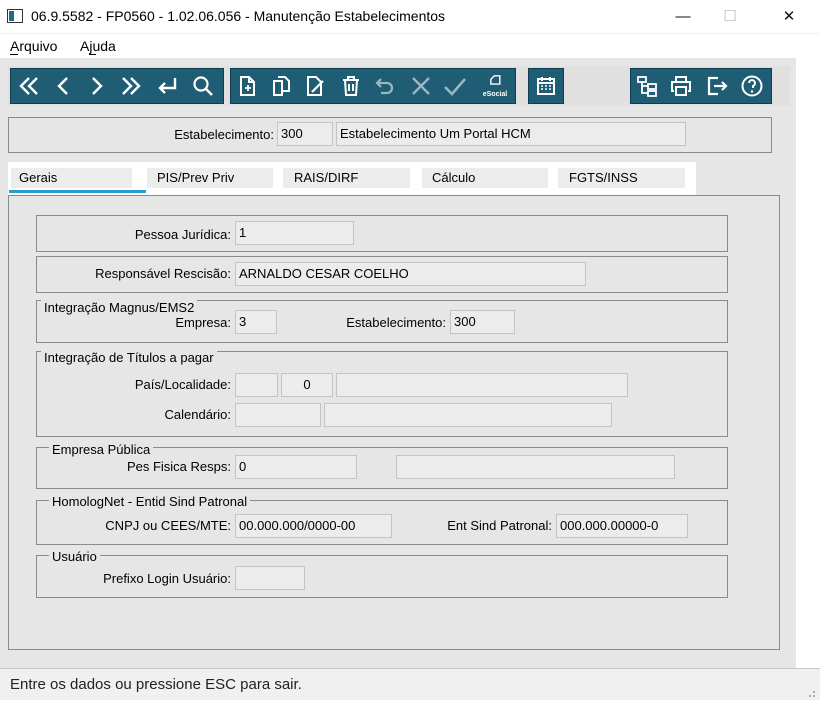  I want to click on cnpj-label: CNPJ ou CEES/MTE:, so click(168, 525).